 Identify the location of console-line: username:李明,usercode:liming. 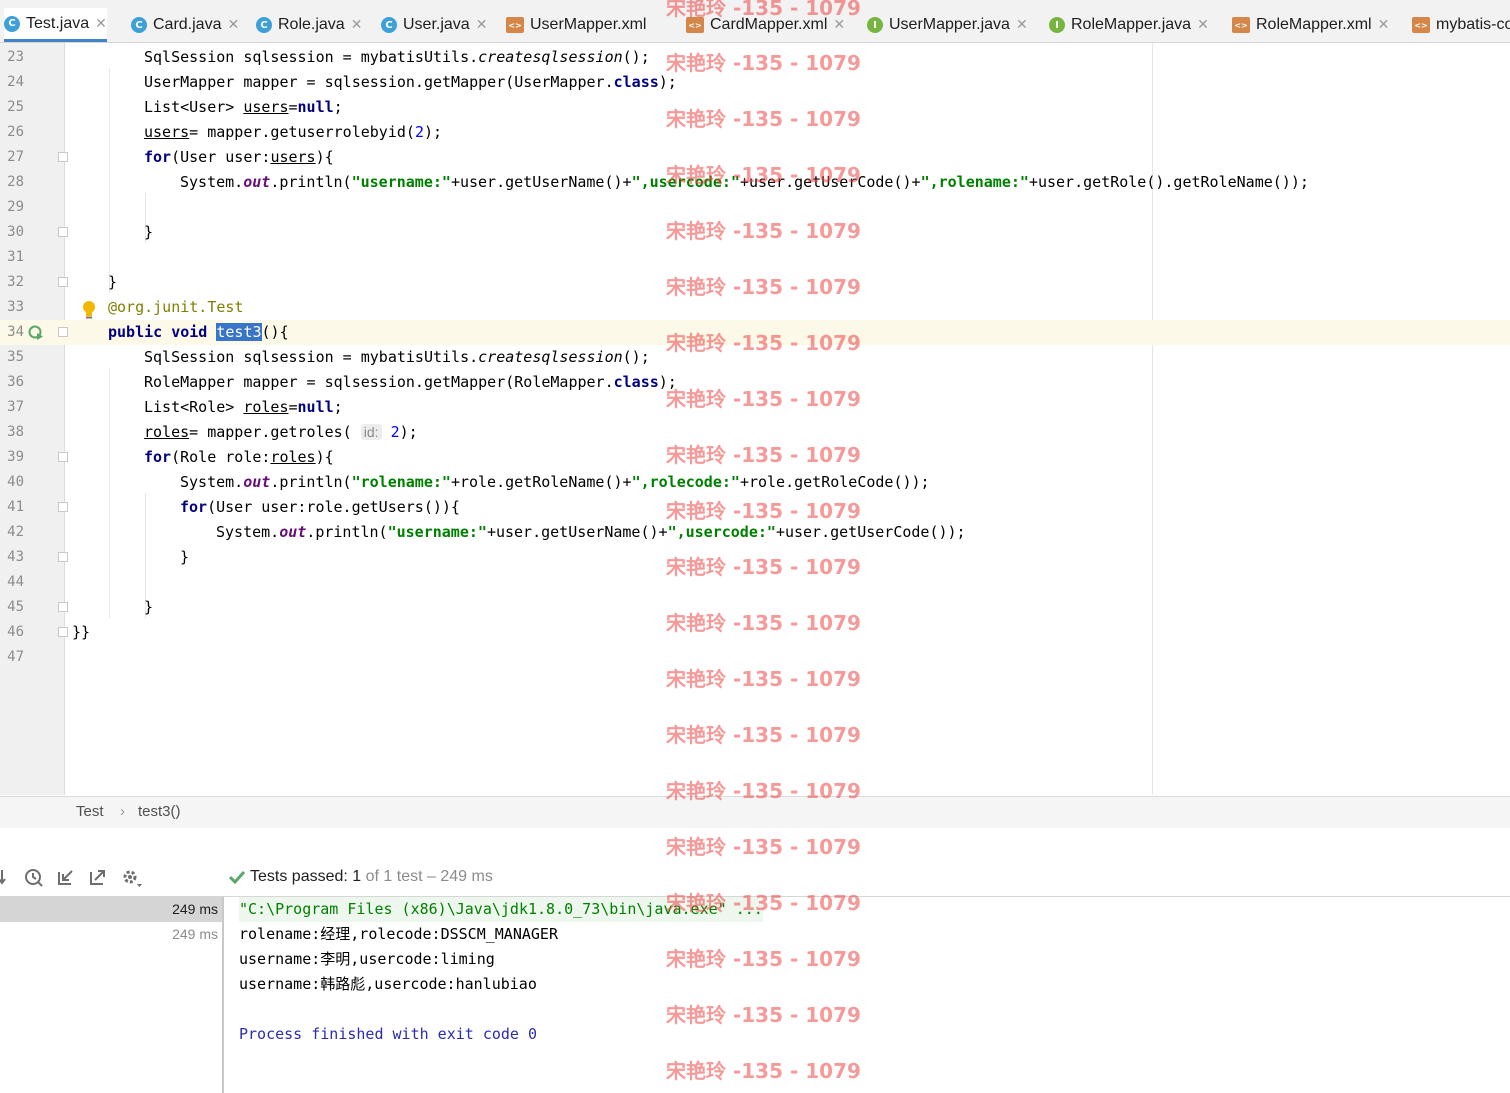
(367, 959).